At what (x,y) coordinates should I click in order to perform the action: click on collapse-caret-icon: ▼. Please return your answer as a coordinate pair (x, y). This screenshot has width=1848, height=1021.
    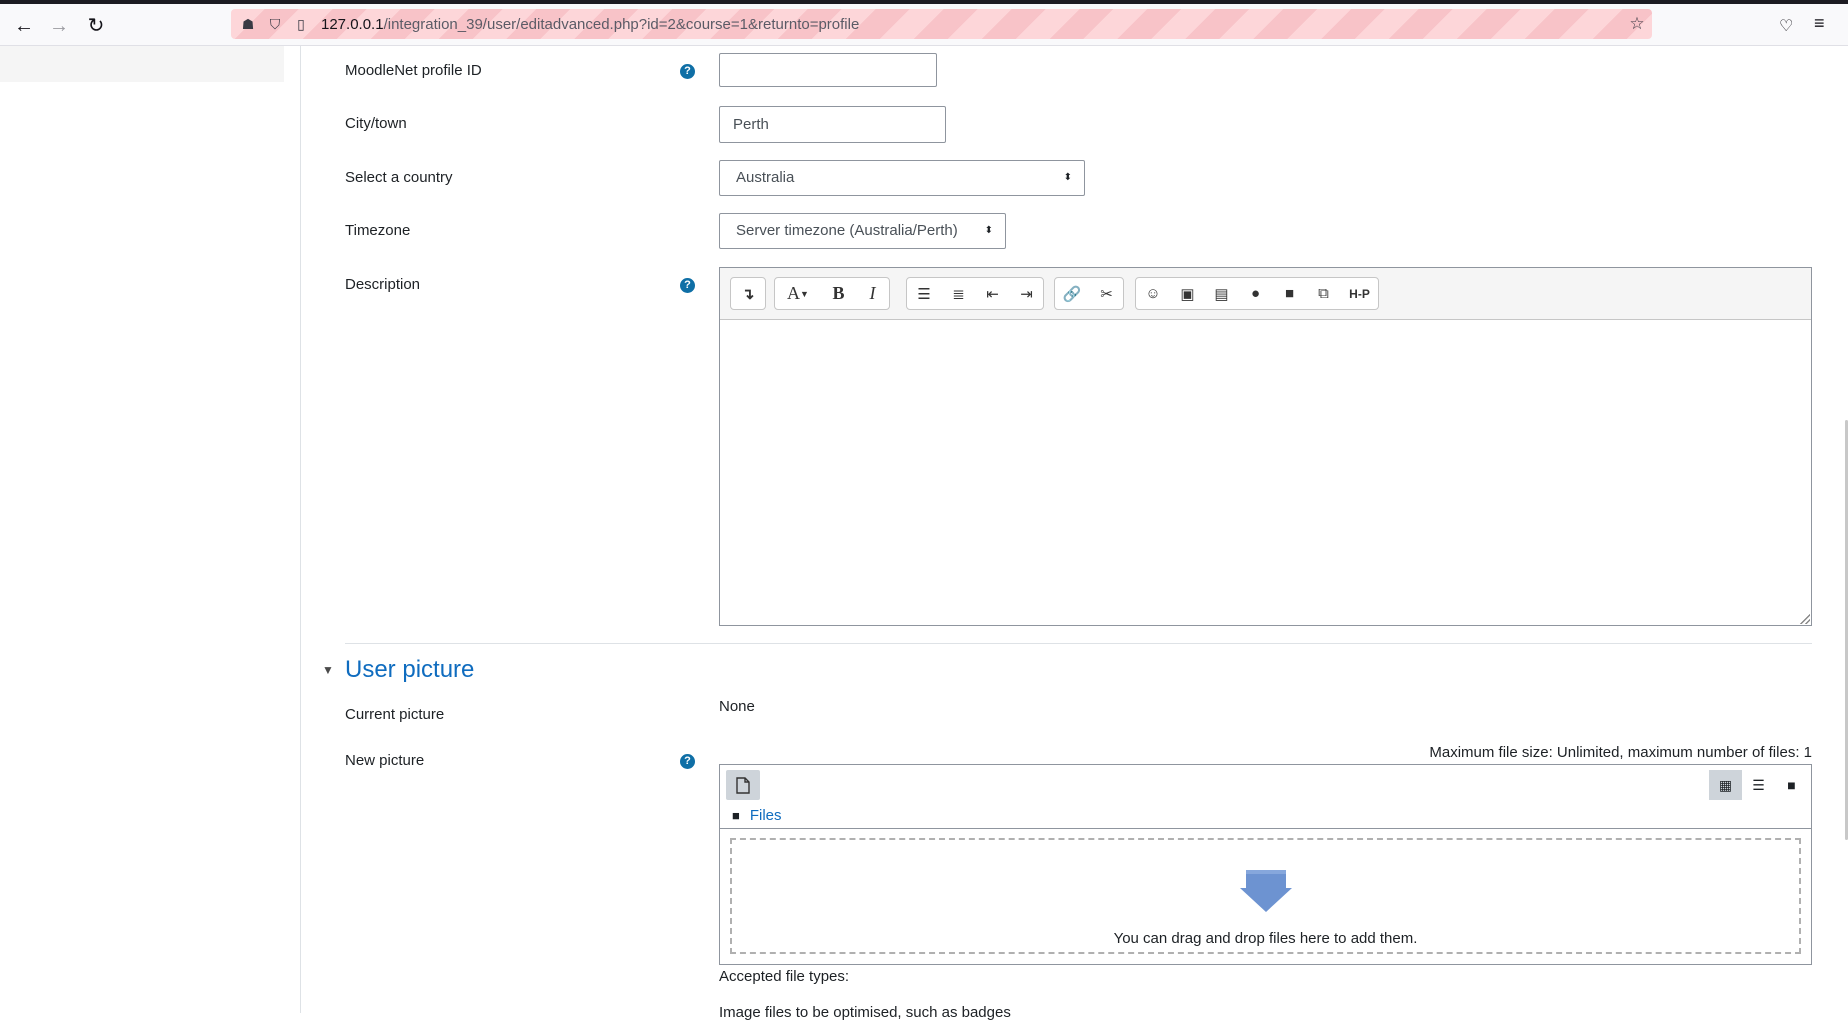
    Looking at the image, I should click on (328, 670).